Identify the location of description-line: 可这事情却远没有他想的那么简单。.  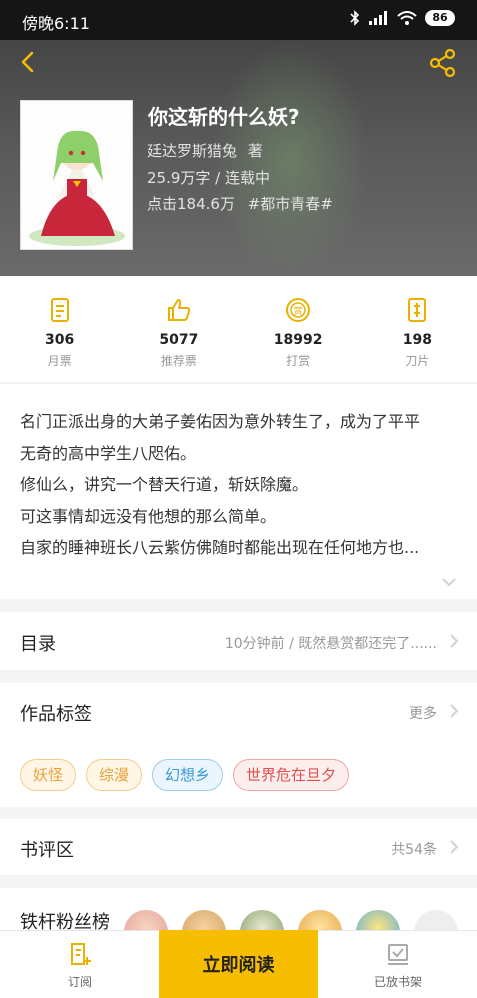
(148, 516).